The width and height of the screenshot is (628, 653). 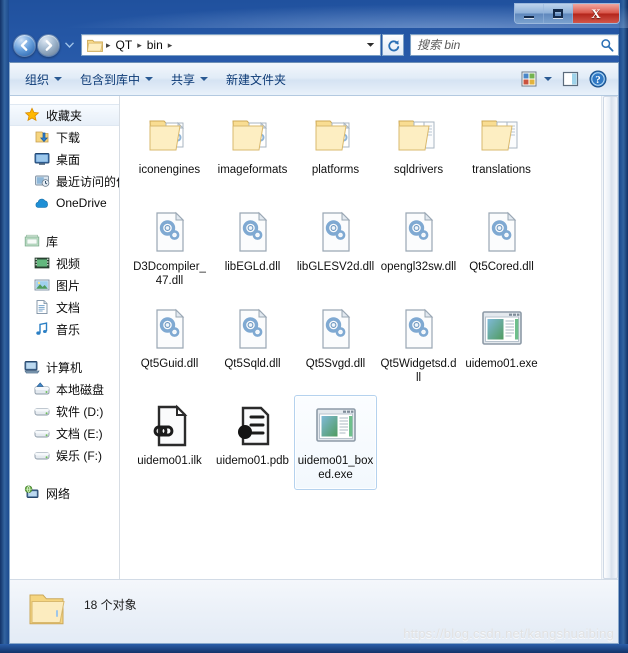 I want to click on file-tile: iconengines, so click(x=169, y=151).